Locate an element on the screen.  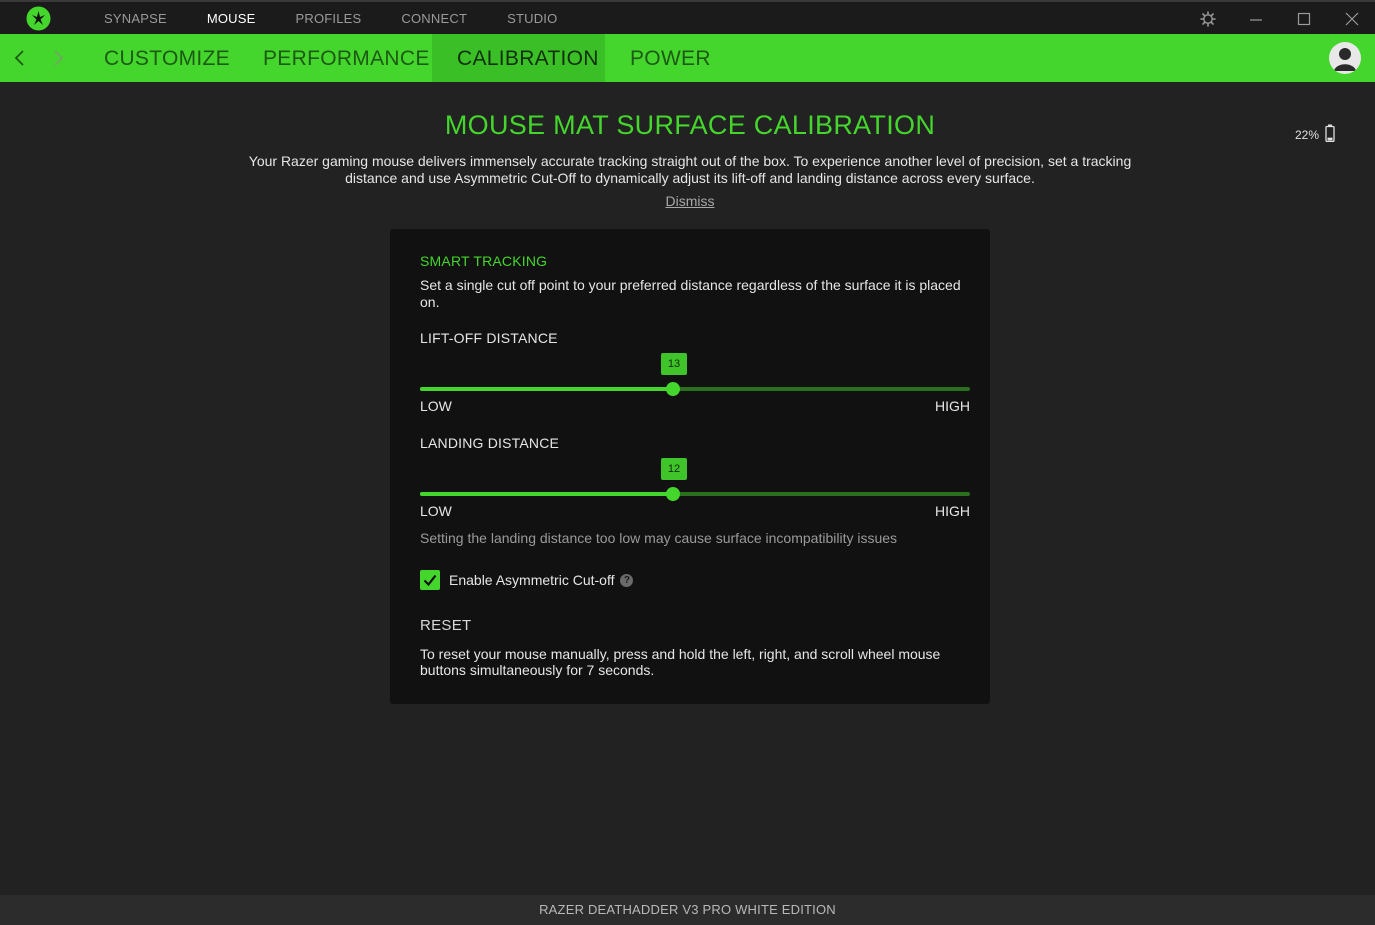
dismiss-link: Dismiss is located at coordinates (690, 201).